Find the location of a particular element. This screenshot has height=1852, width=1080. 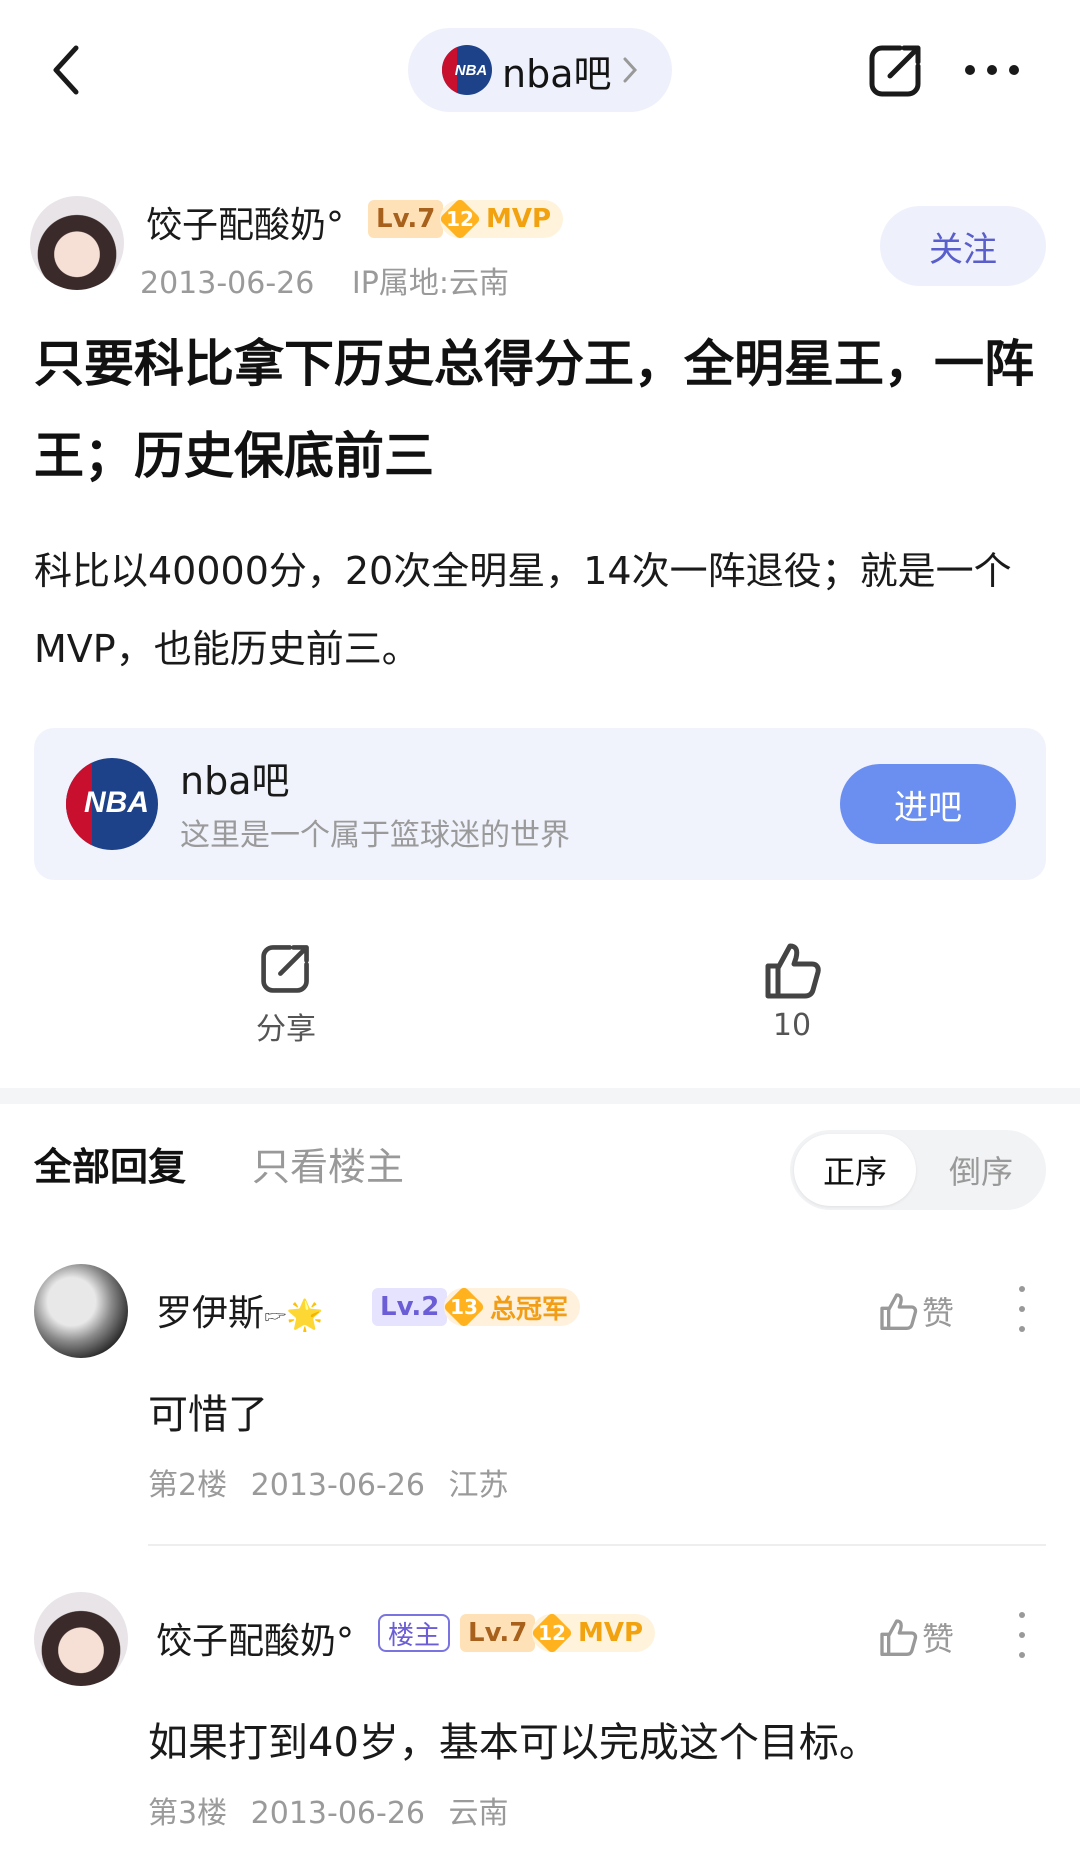

post-body: 科比以40000分，20次全明星，14次一阵退役；就是一个MVP，也能历史前三。 is located at coordinates (523, 610).